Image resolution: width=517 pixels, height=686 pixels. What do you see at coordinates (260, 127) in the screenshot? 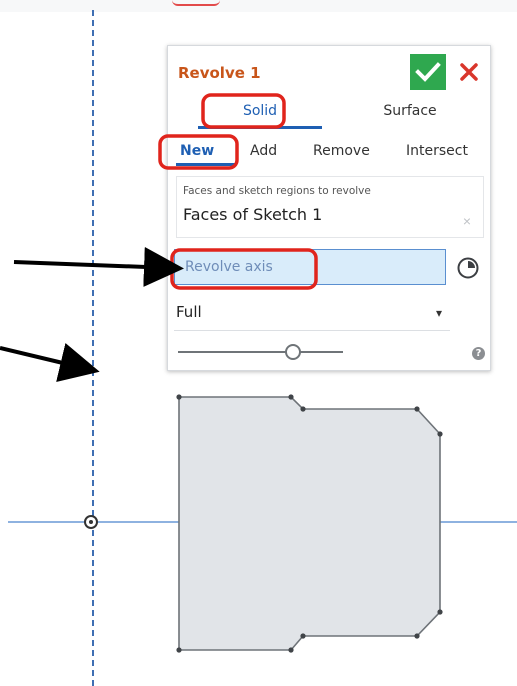
I see `selected-tab-indicator` at bounding box center [260, 127].